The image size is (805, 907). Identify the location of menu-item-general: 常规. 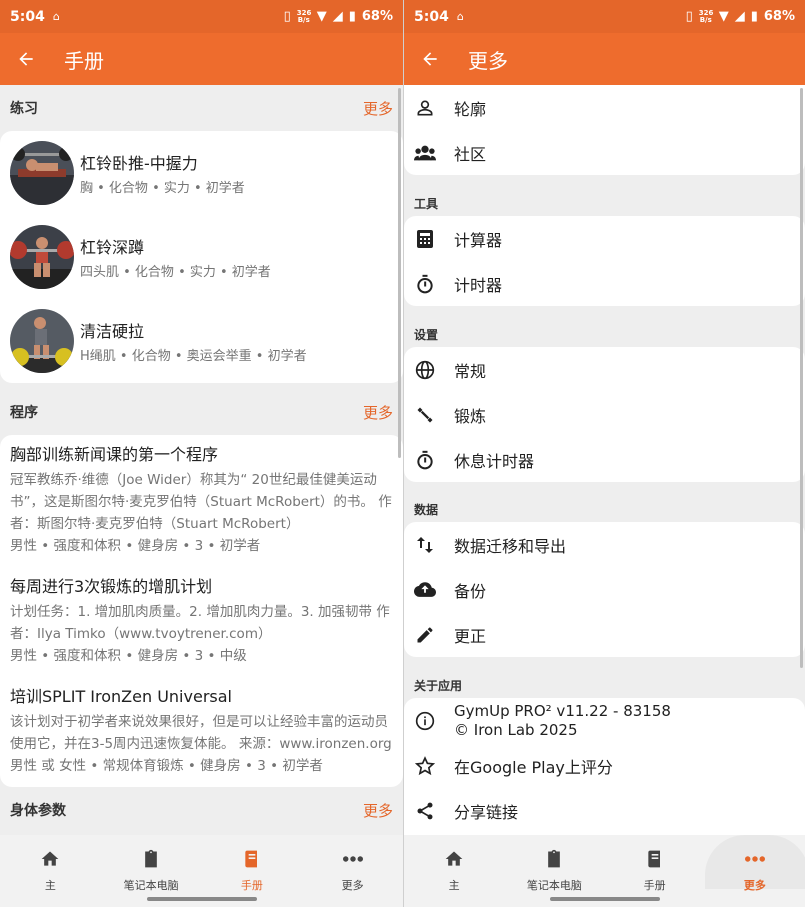
(604, 369).